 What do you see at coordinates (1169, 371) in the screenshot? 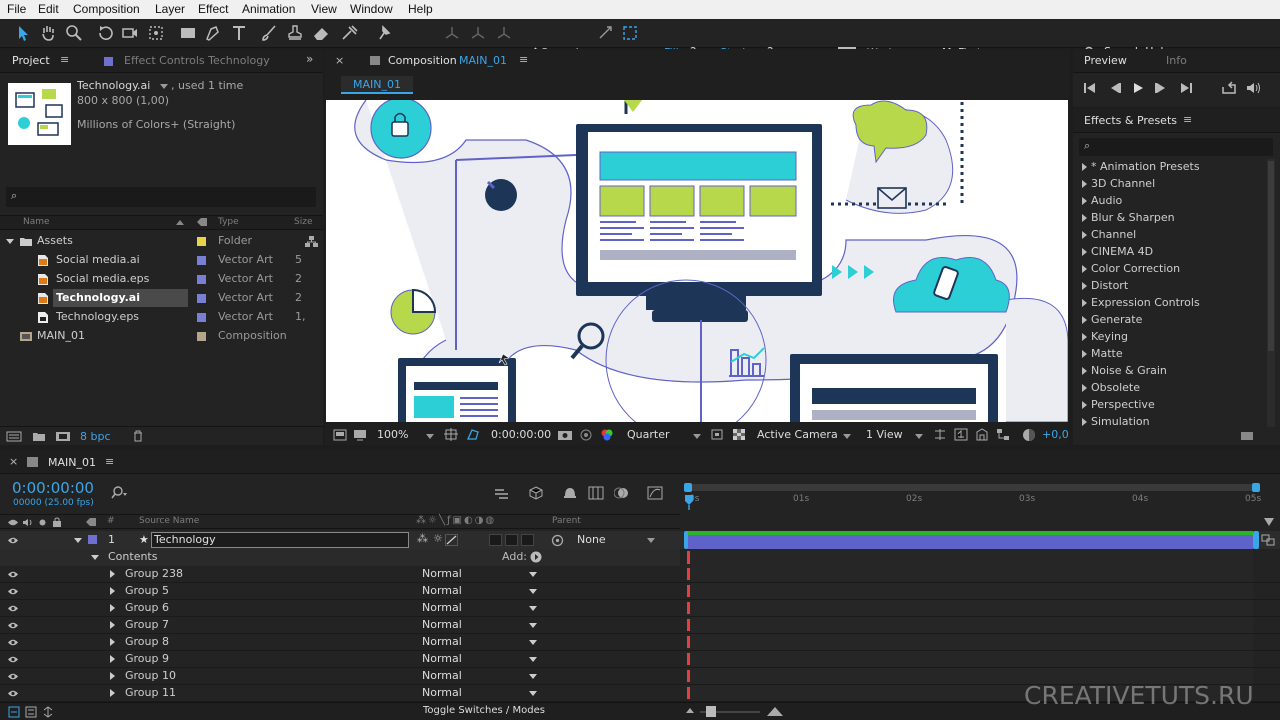
I see `effects-category-item: Noise & Grain` at bounding box center [1169, 371].